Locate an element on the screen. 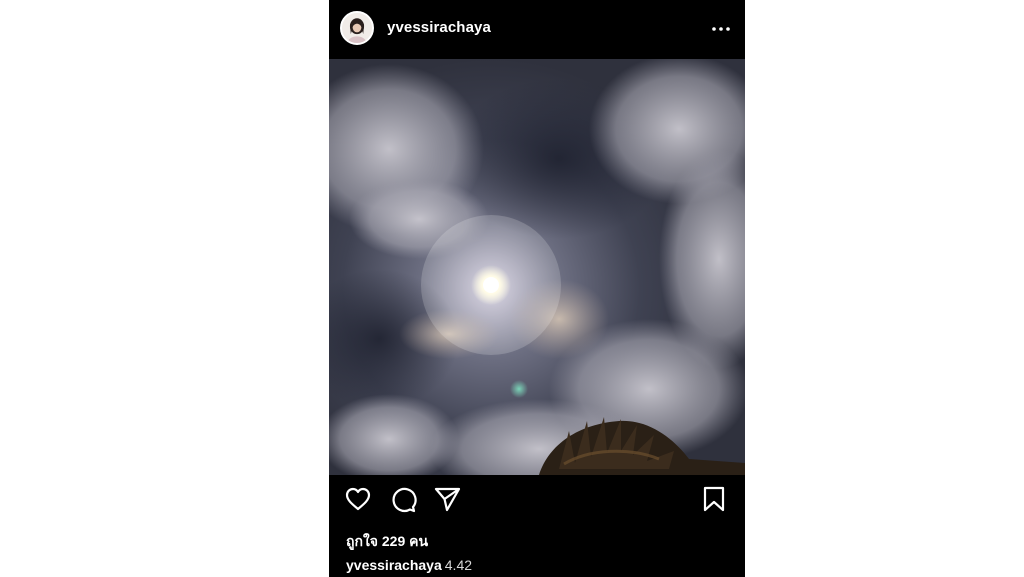 This screenshot has height=577, width=1024. avatar-image is located at coordinates (357, 28).